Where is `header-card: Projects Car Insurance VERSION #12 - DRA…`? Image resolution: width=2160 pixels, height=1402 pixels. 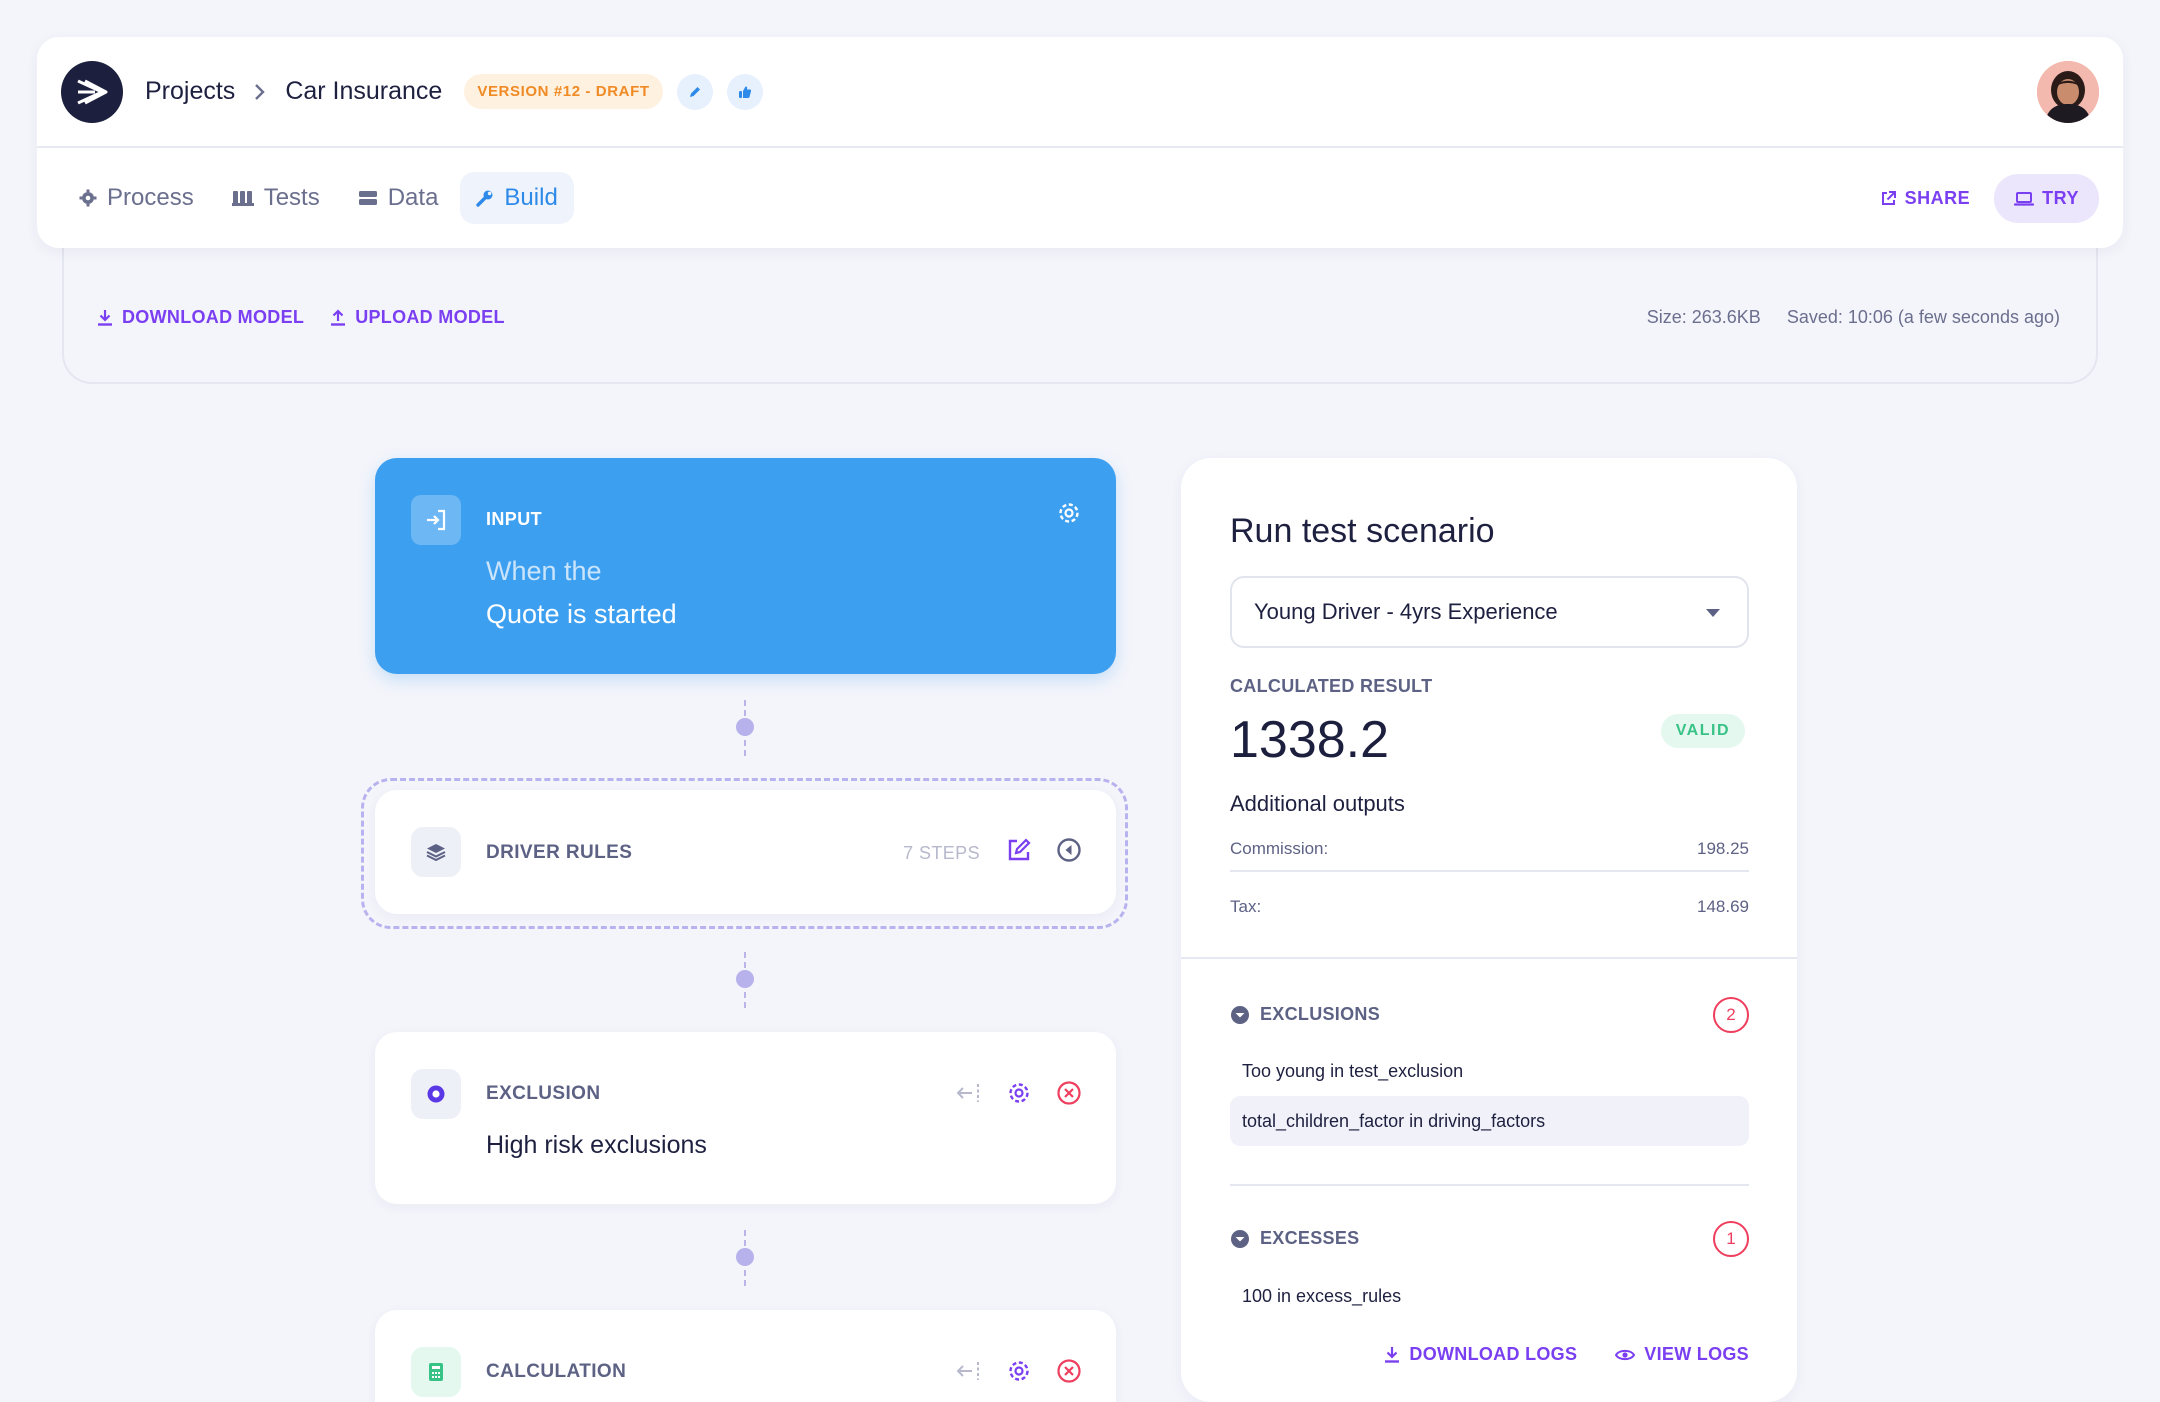
header-card: Projects Car Insurance VERSION #12 - DRA… is located at coordinates (1080, 142).